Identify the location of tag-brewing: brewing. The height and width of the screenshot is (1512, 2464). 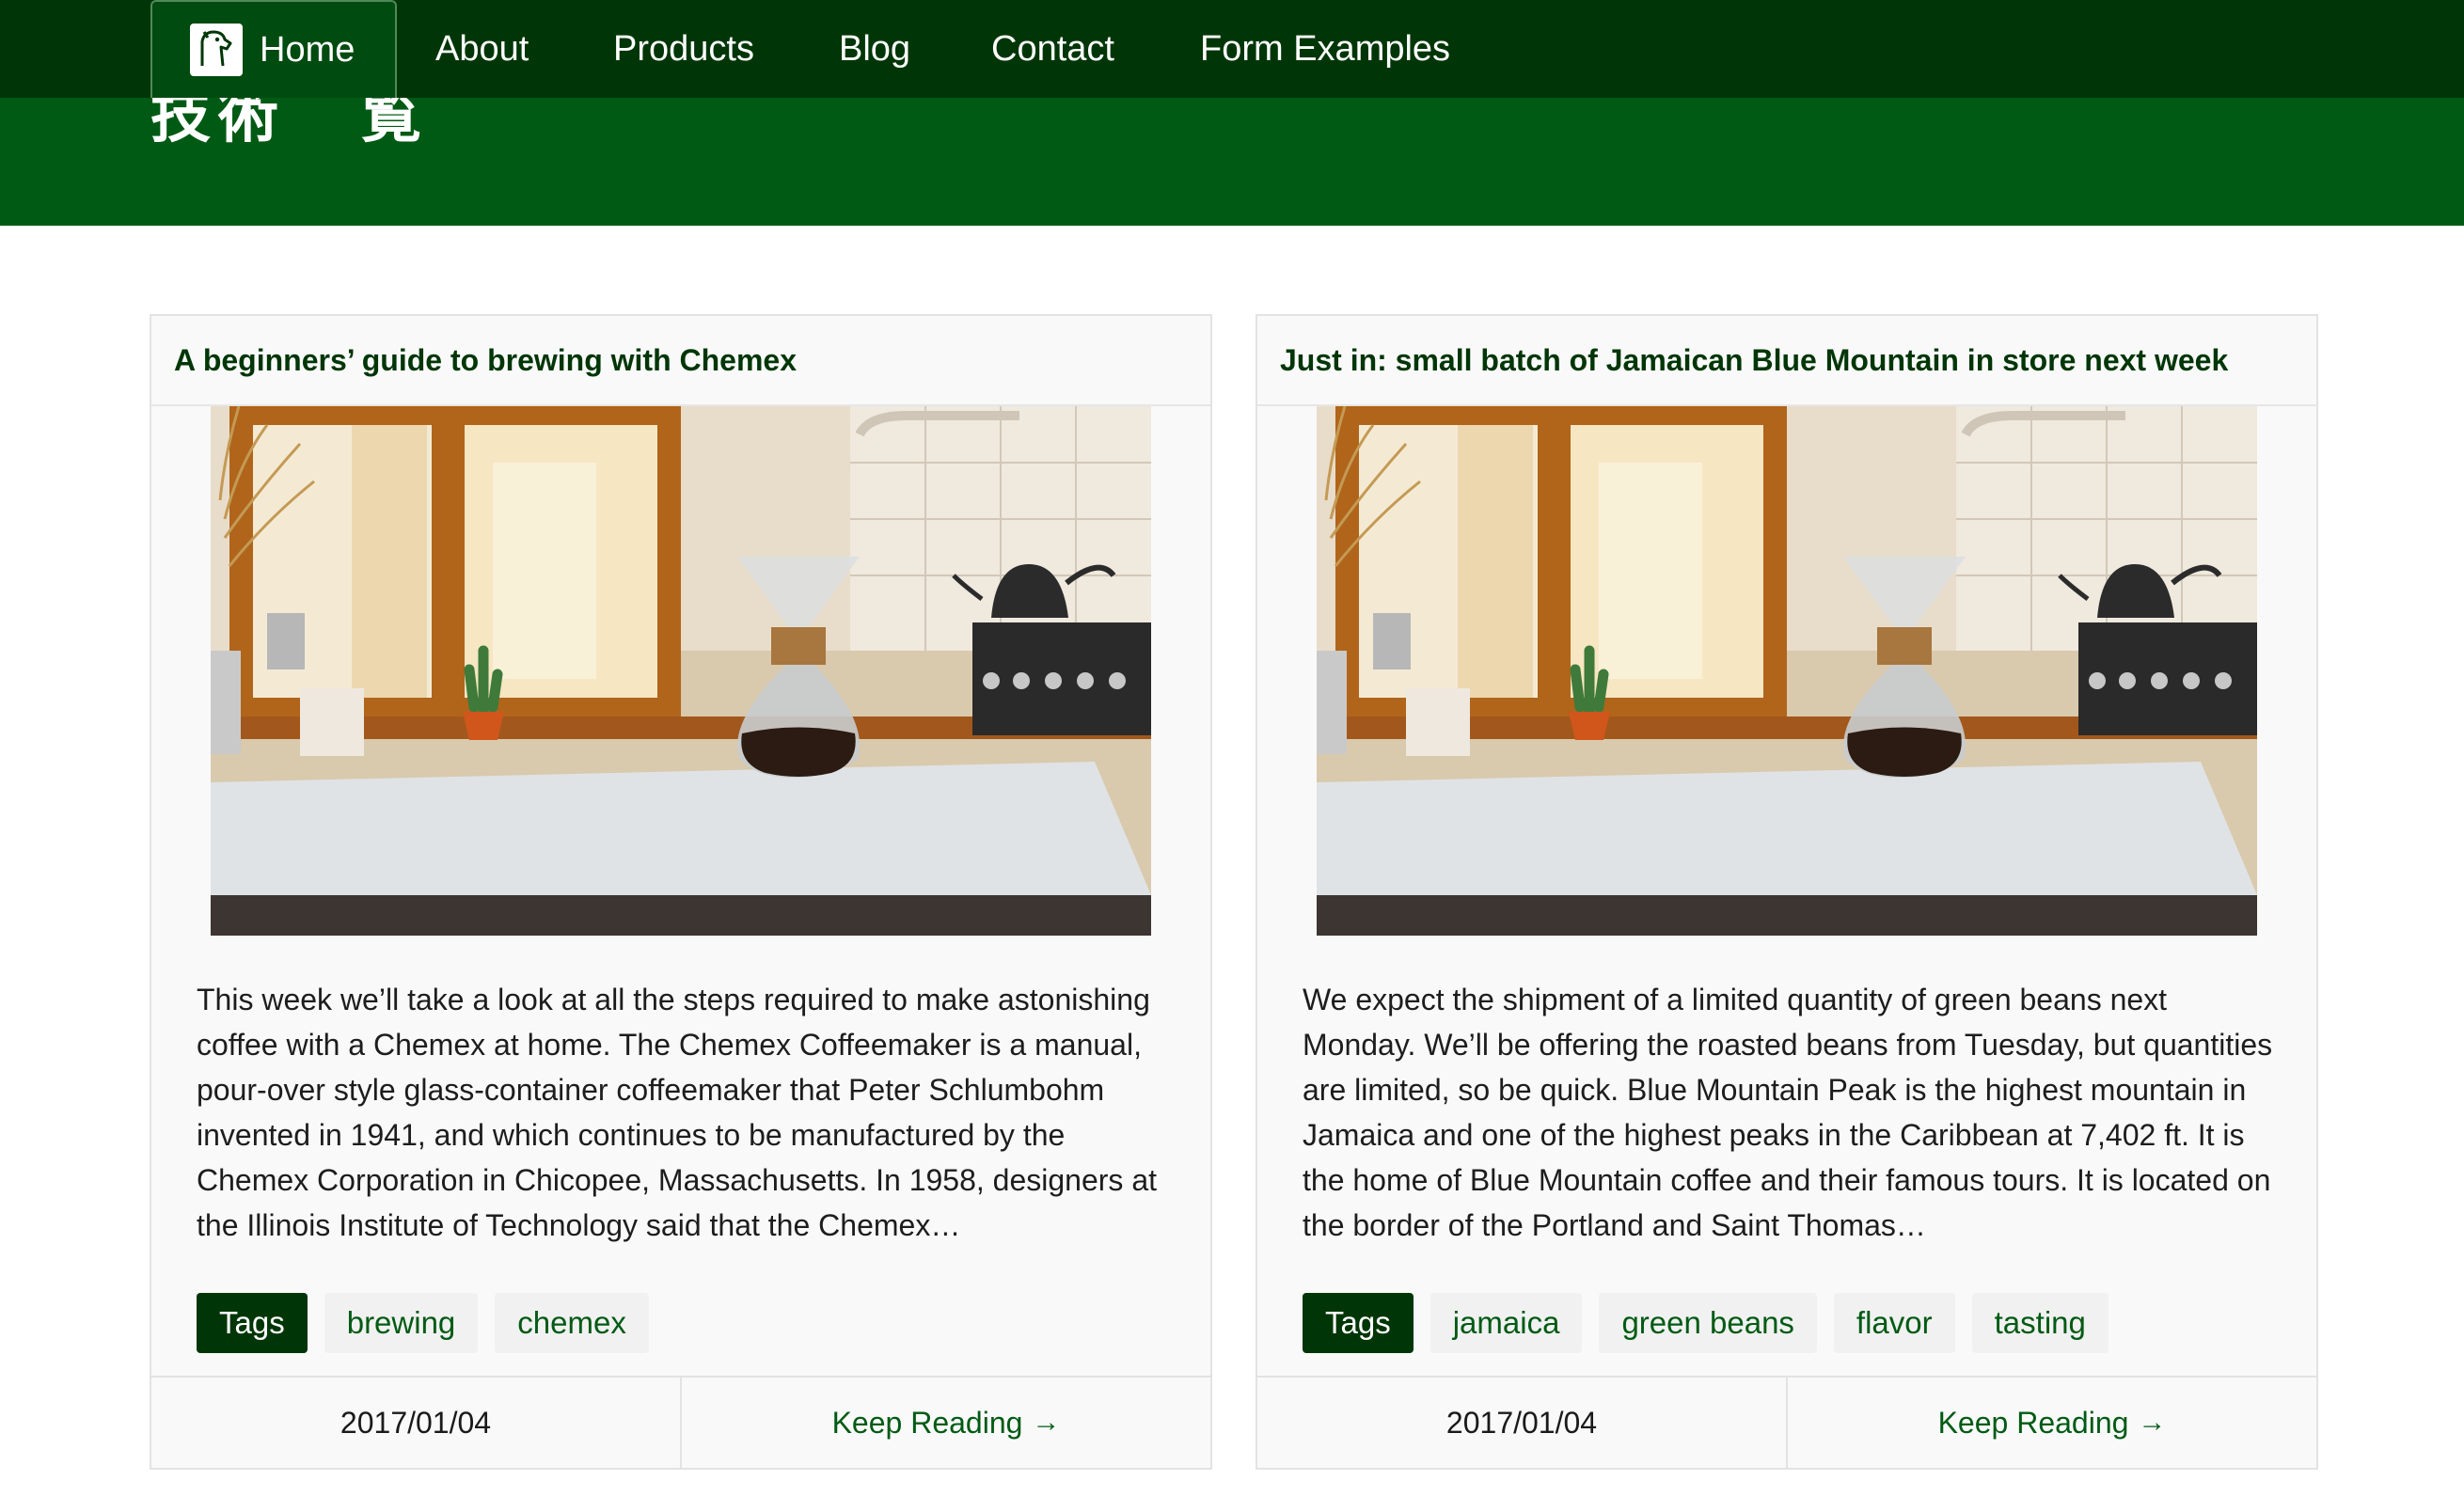
(401, 1323).